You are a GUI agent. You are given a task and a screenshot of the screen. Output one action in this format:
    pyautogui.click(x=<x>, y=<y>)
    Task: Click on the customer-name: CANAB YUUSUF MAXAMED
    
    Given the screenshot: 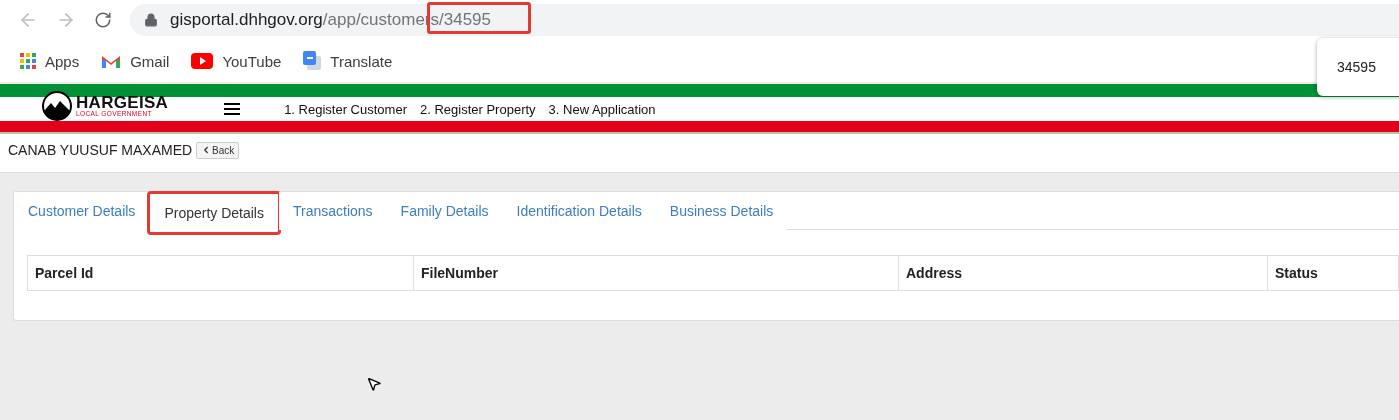 What is the action you would take?
    pyautogui.click(x=100, y=150)
    